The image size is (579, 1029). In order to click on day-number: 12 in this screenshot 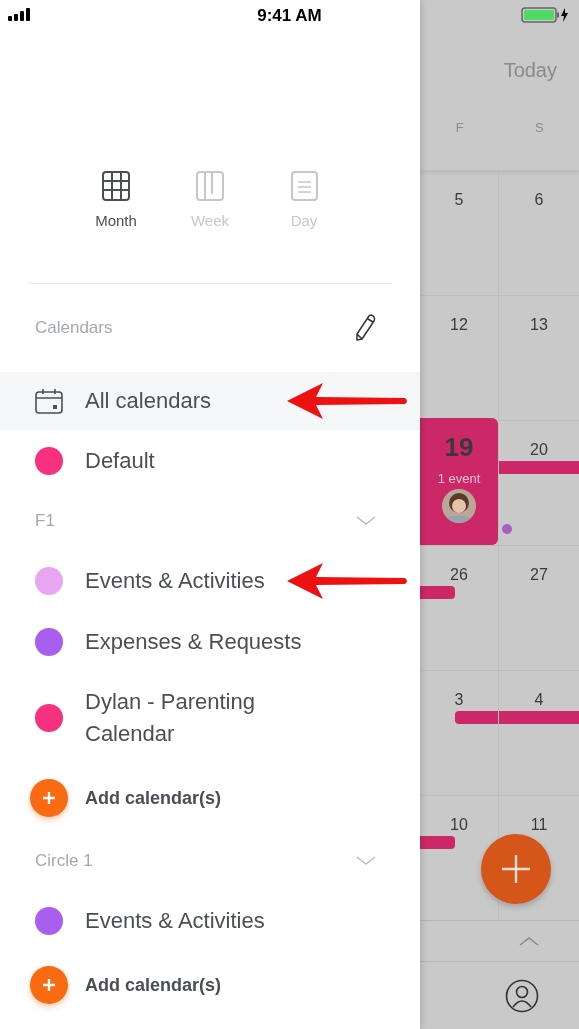, I will do `click(459, 325)`.